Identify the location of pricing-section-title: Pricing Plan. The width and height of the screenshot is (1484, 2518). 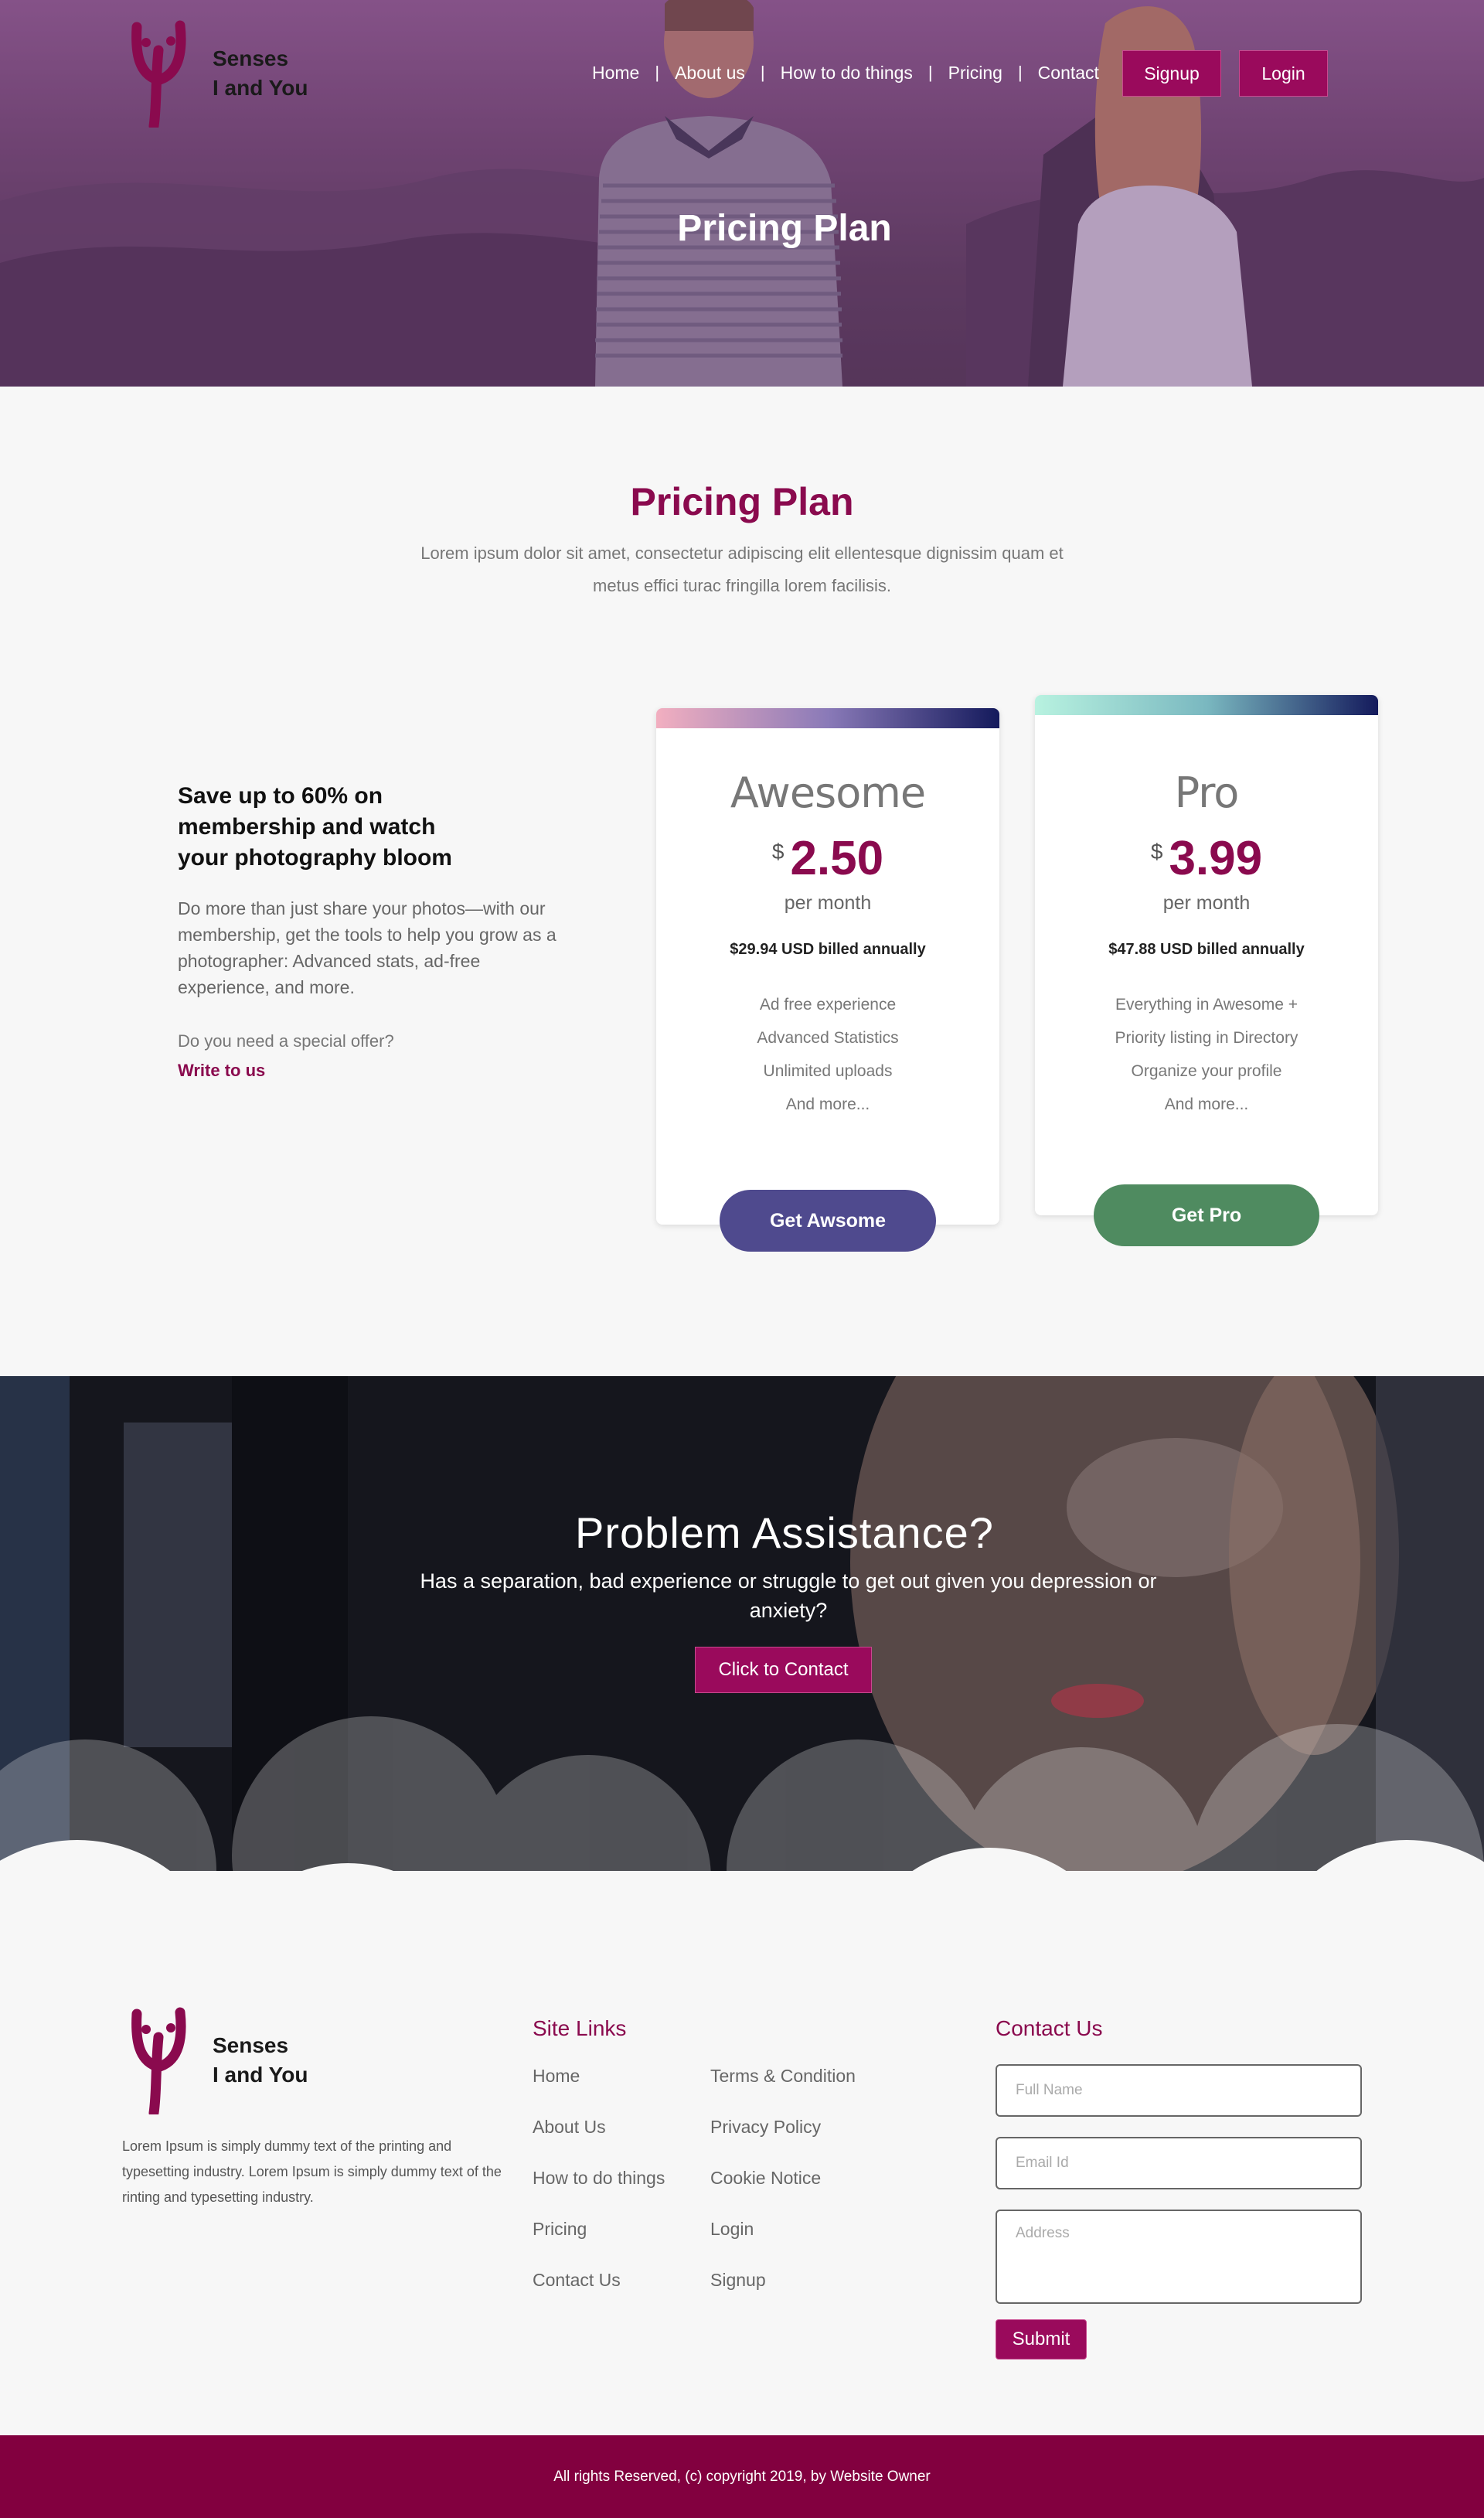
(742, 502).